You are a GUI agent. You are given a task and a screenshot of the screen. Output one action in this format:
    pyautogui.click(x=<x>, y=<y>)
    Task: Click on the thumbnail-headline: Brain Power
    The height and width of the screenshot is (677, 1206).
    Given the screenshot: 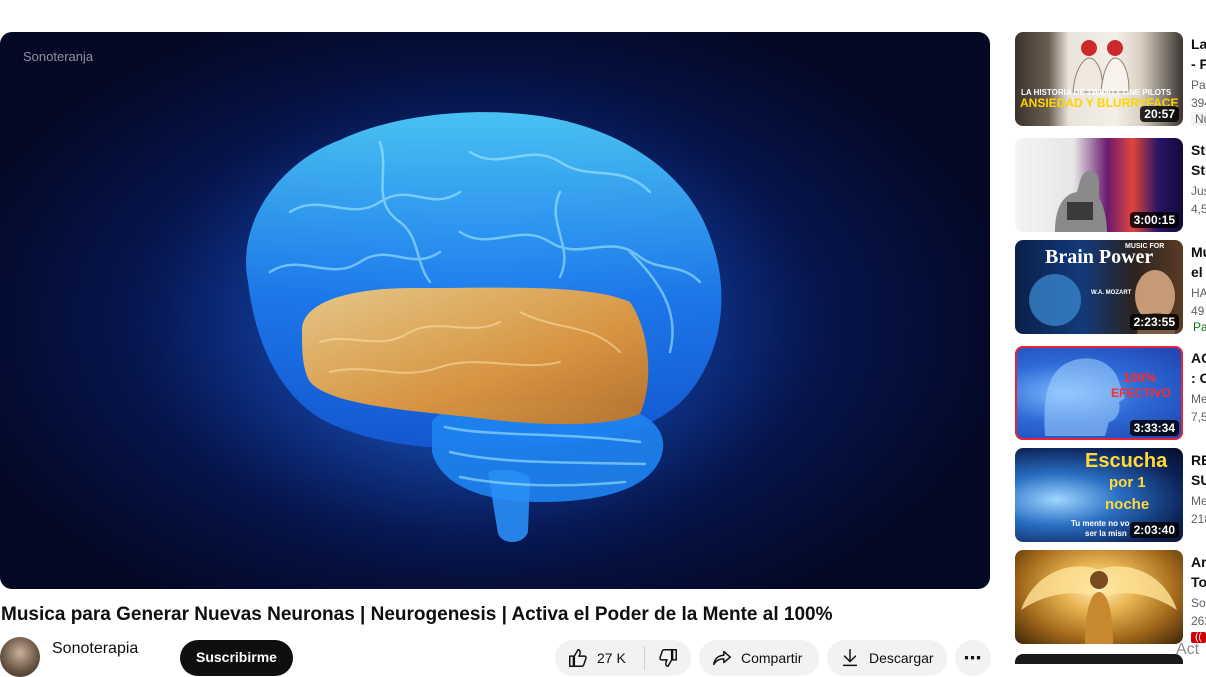 What is the action you would take?
    pyautogui.click(x=1099, y=257)
    